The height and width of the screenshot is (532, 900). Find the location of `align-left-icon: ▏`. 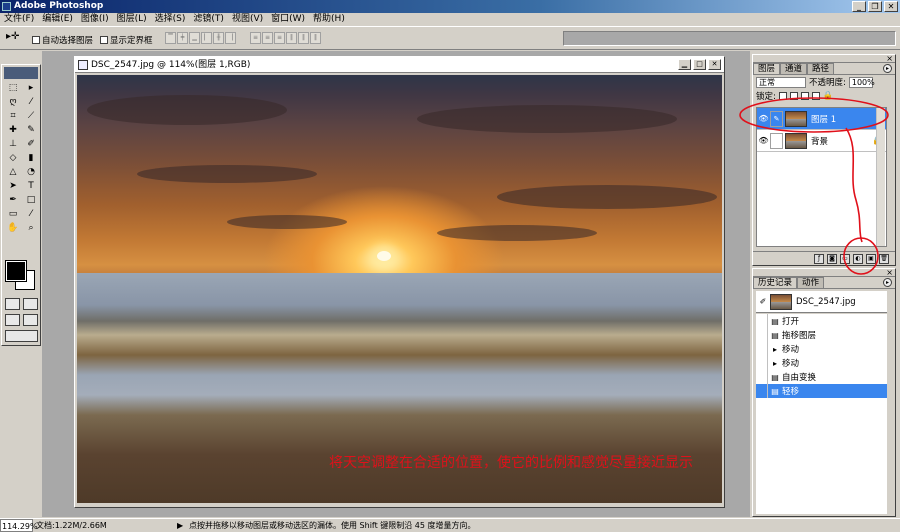

align-left-icon: ▏ is located at coordinates (206, 38).